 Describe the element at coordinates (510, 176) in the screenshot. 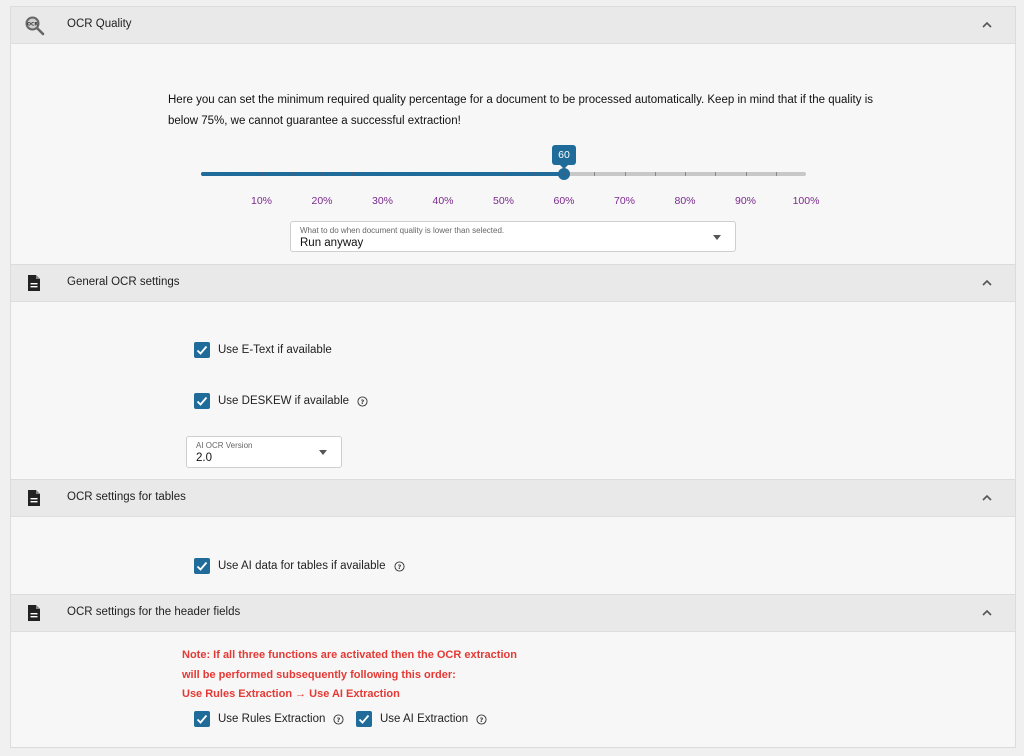

I see `quality-slider: 60 10% 20% 30% 40% 50% 60% 70% 80% 90% 100%` at that location.